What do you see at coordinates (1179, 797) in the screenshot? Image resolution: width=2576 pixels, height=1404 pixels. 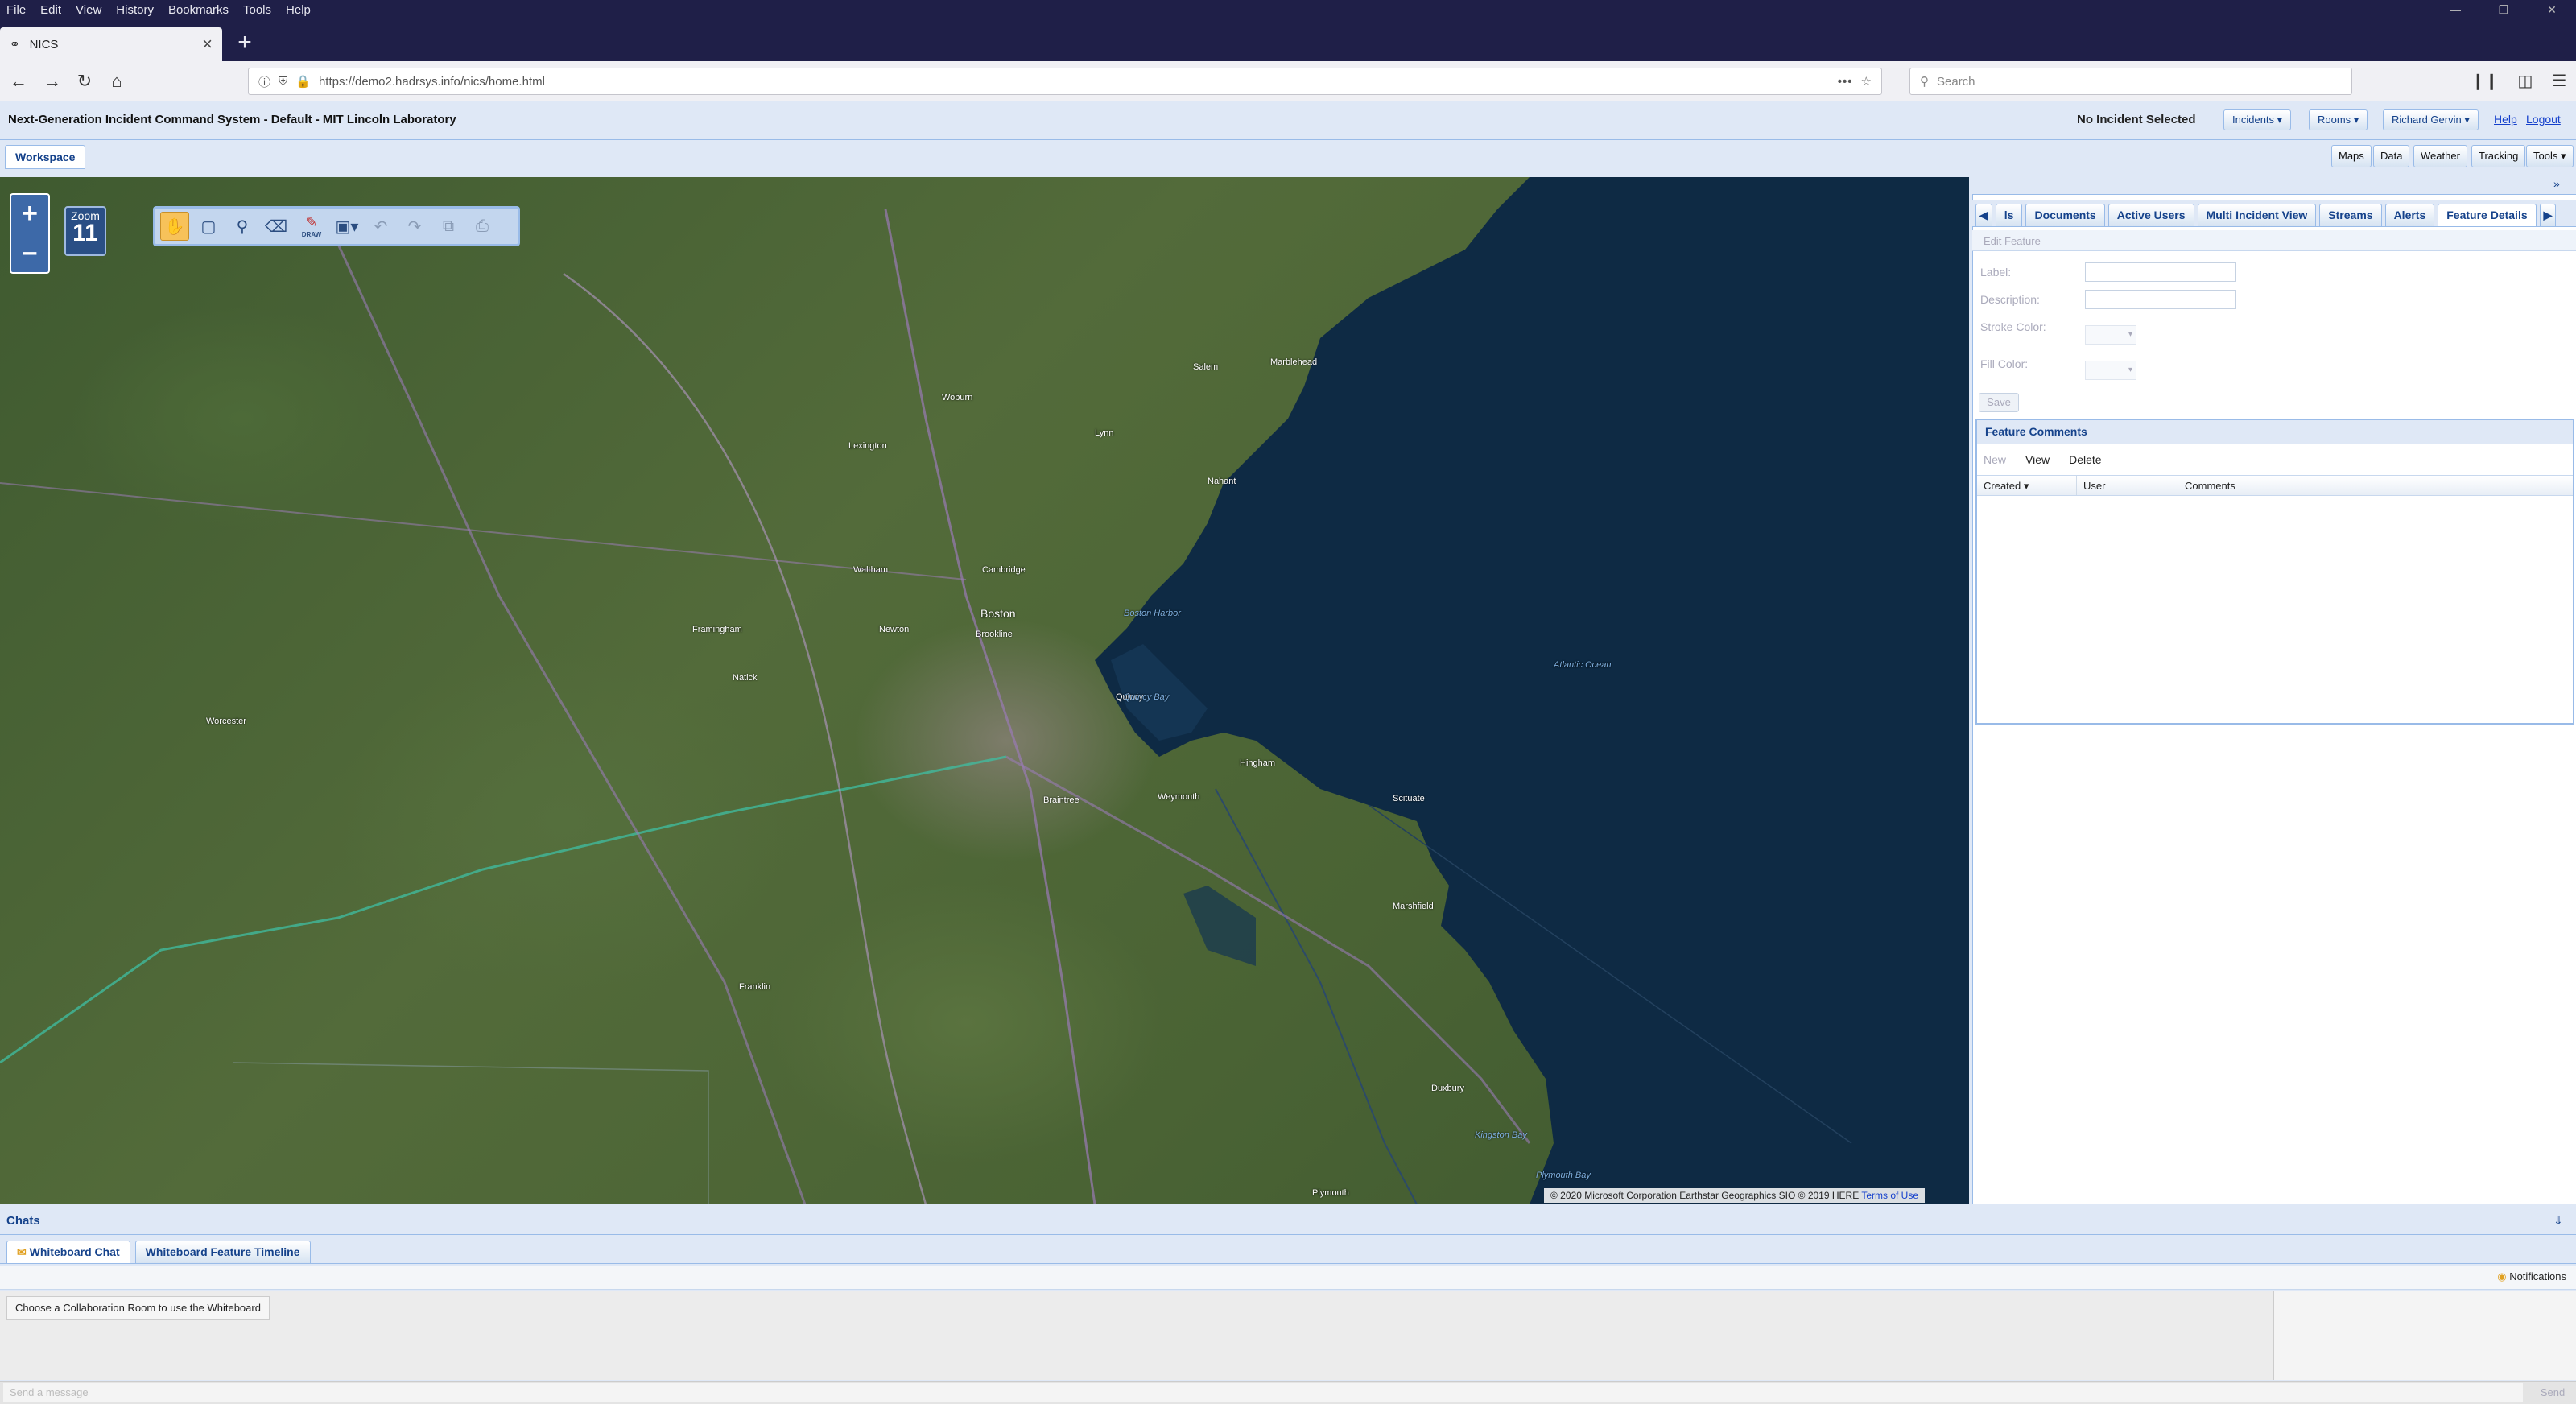 I see `map-label-weymouth: Weymouth` at bounding box center [1179, 797].